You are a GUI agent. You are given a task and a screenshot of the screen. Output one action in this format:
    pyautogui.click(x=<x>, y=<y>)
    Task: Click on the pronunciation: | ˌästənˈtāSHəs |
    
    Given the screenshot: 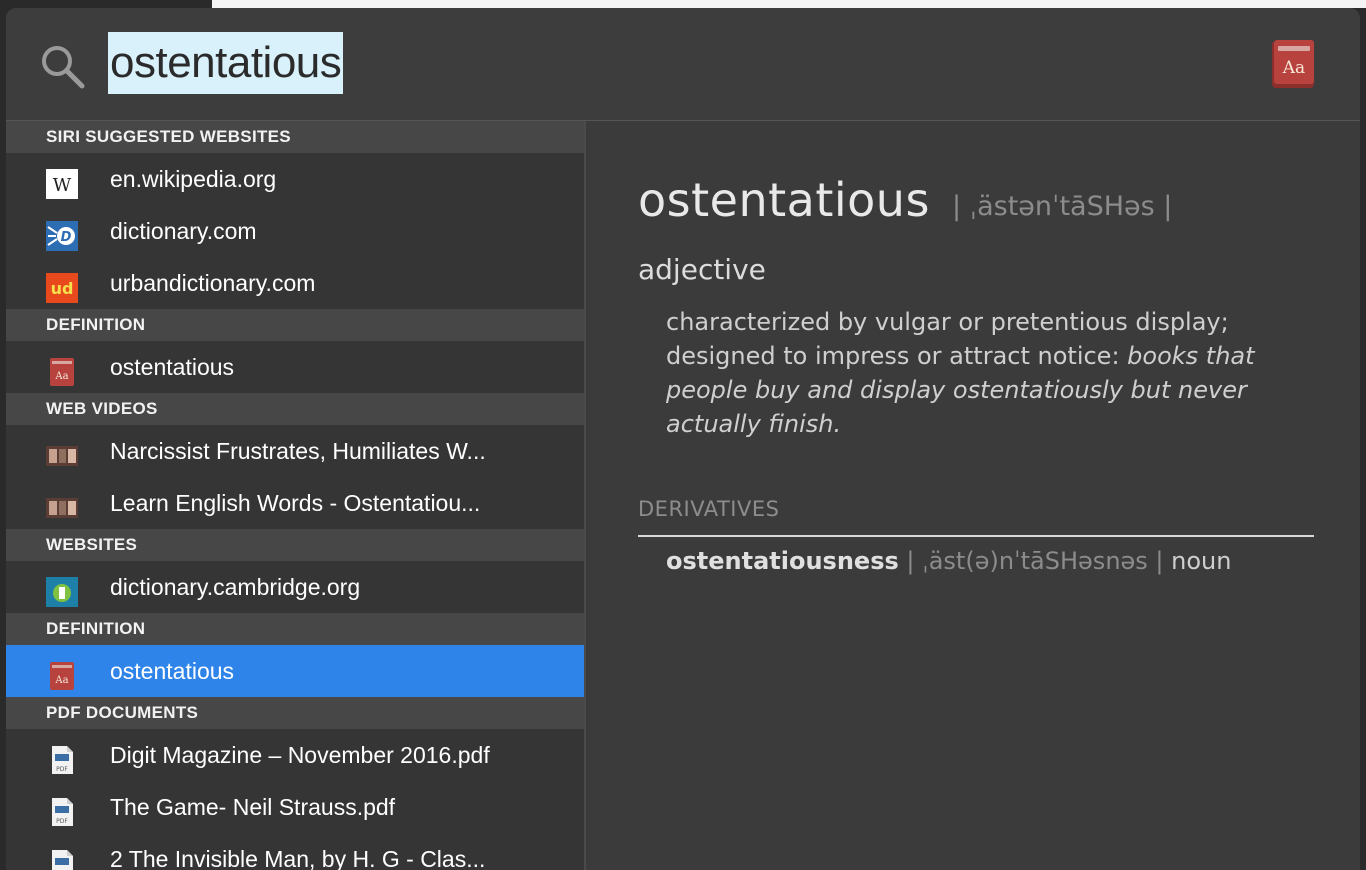 What is the action you would take?
    pyautogui.click(x=1062, y=206)
    